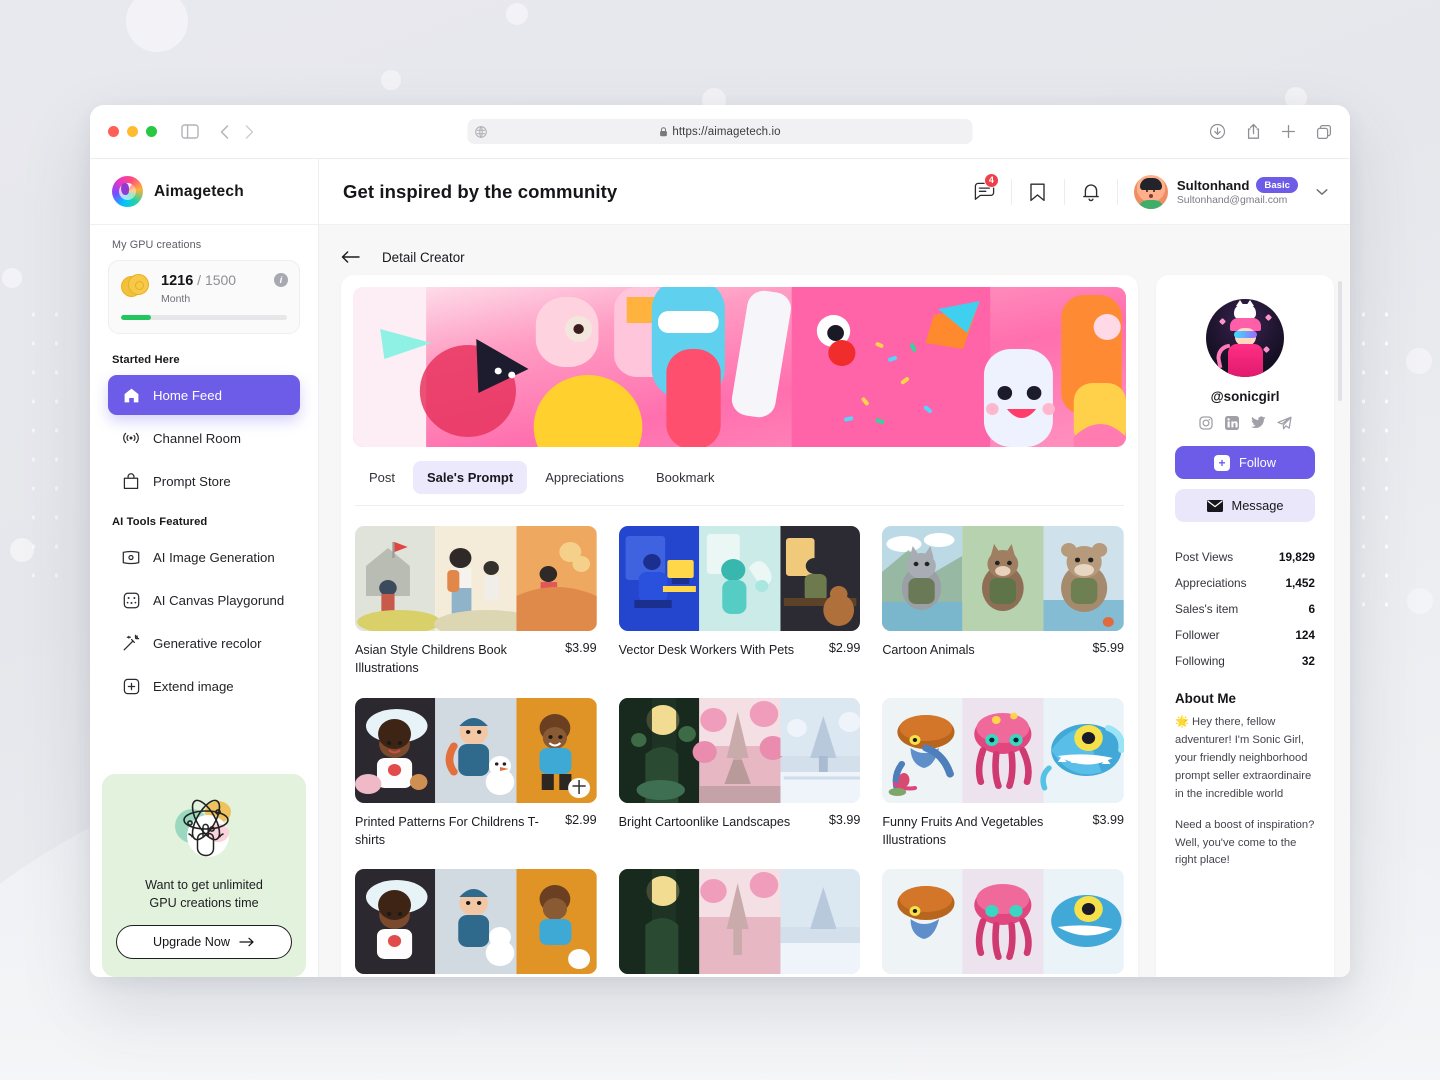 The width and height of the screenshot is (1440, 1080). What do you see at coordinates (45, 450) in the screenshot?
I see `bg-dot-pattern` at bounding box center [45, 450].